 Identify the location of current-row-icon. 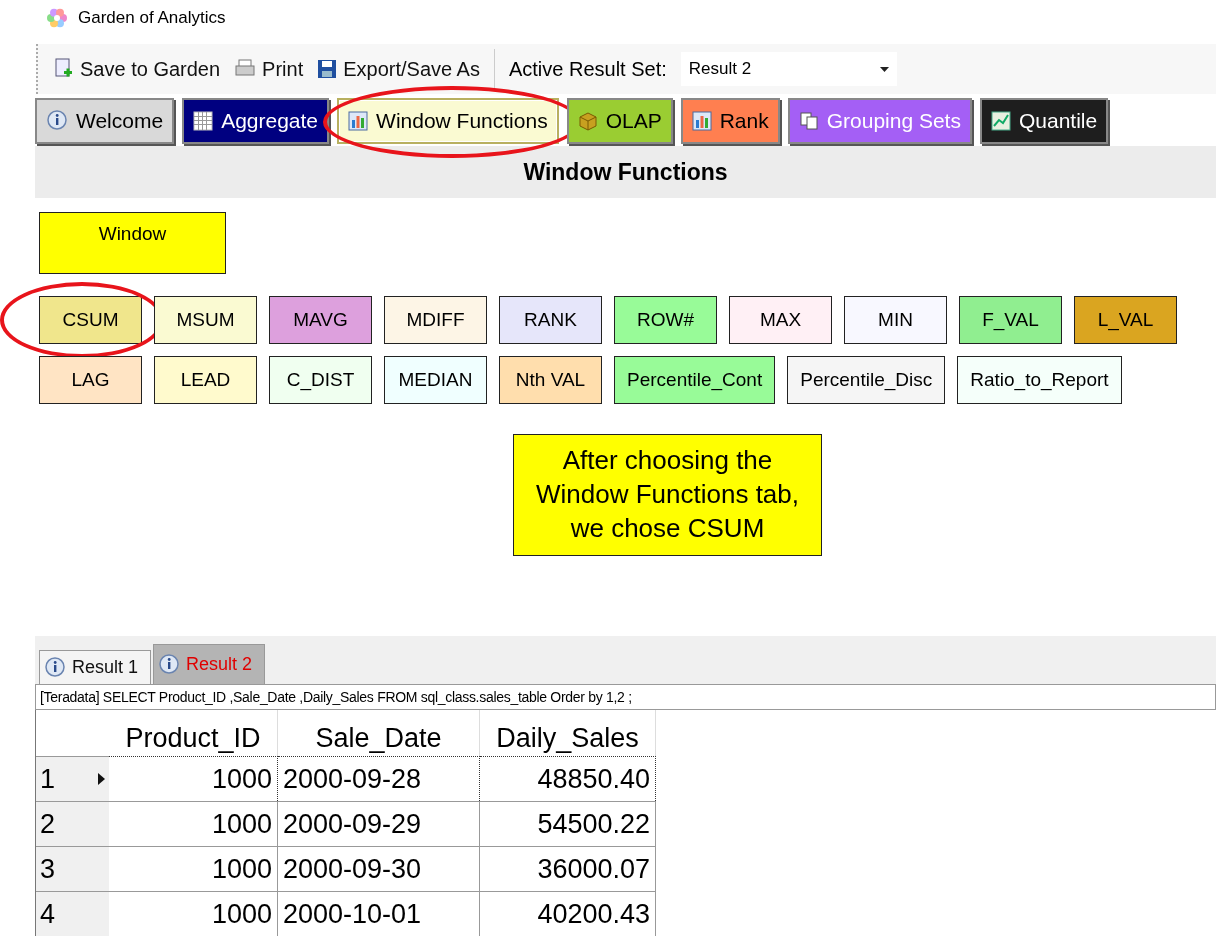
(101, 779).